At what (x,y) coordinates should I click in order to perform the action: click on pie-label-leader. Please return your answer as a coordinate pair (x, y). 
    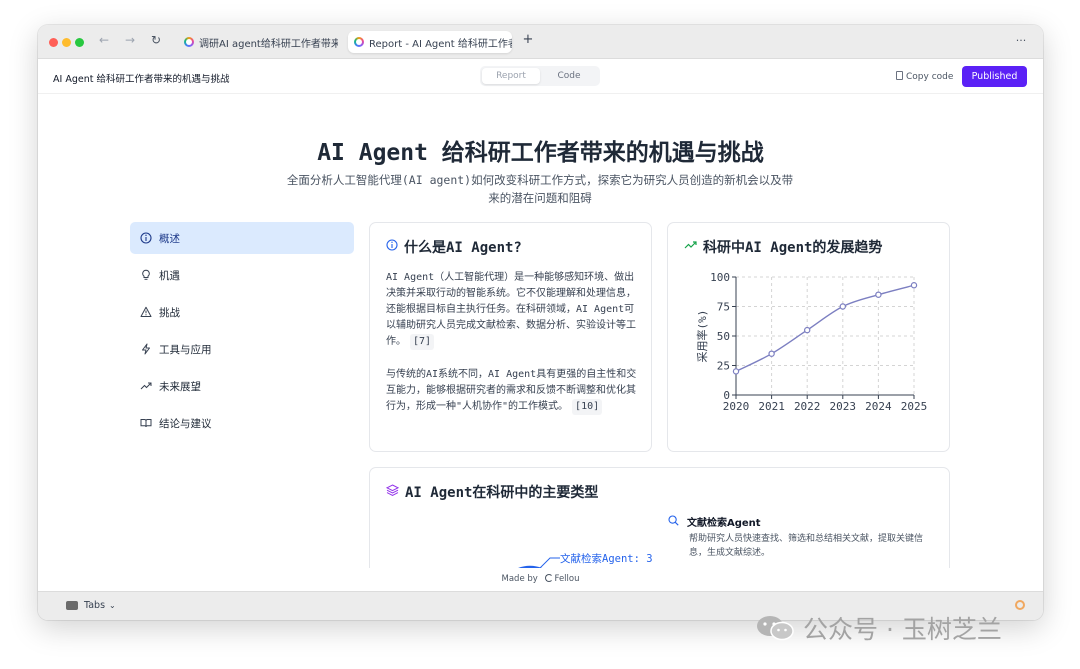
    Looking at the image, I should click on (549, 562).